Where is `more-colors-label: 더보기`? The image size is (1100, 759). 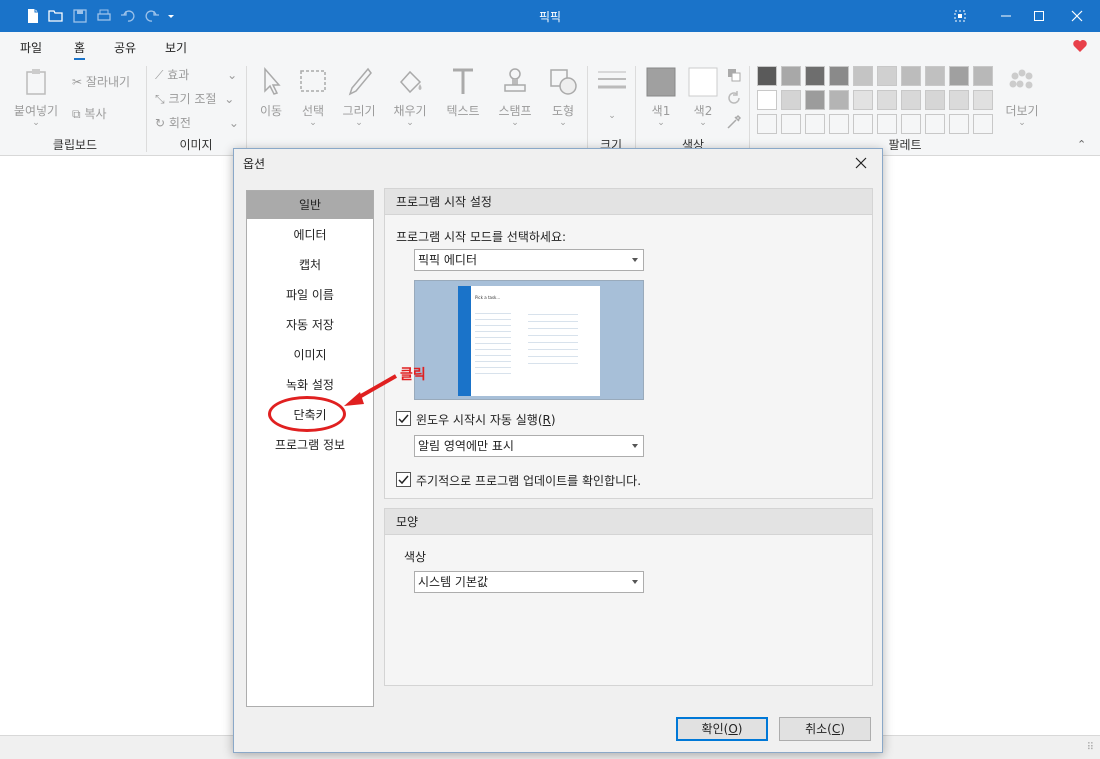
more-colors-label: 더보기 is located at coordinates (1022, 111).